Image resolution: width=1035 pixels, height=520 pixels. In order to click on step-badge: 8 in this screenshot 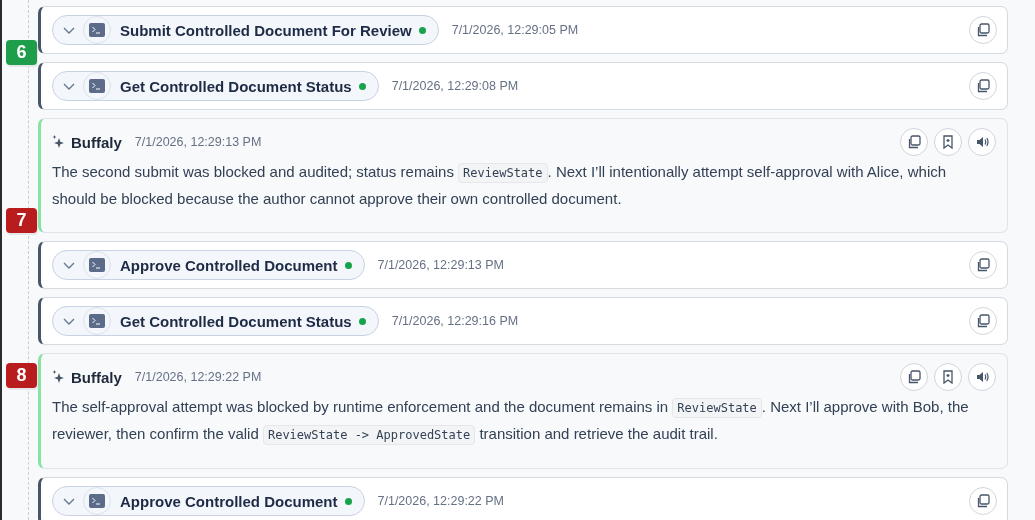, I will do `click(21, 375)`.